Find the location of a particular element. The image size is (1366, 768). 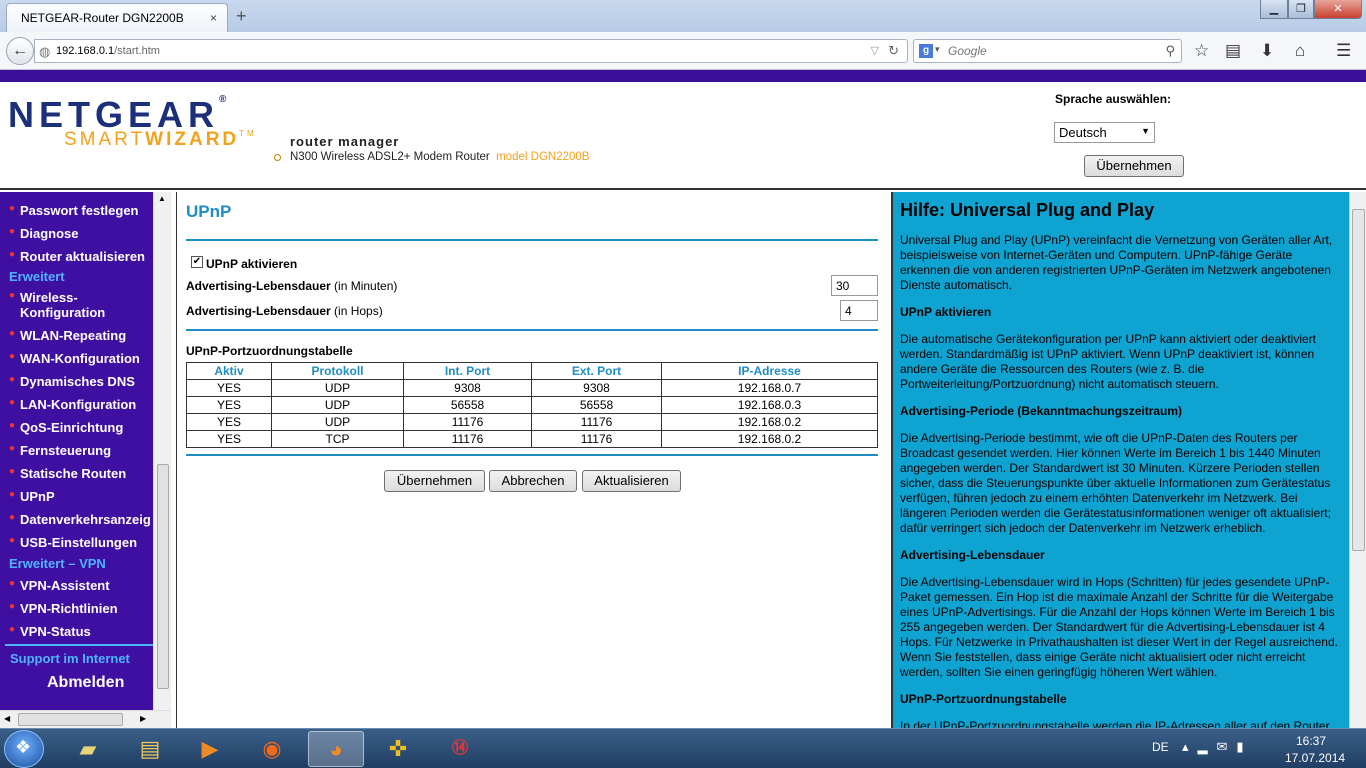

sidebar-item: ● Router aktualisieren is located at coordinates (77, 256).